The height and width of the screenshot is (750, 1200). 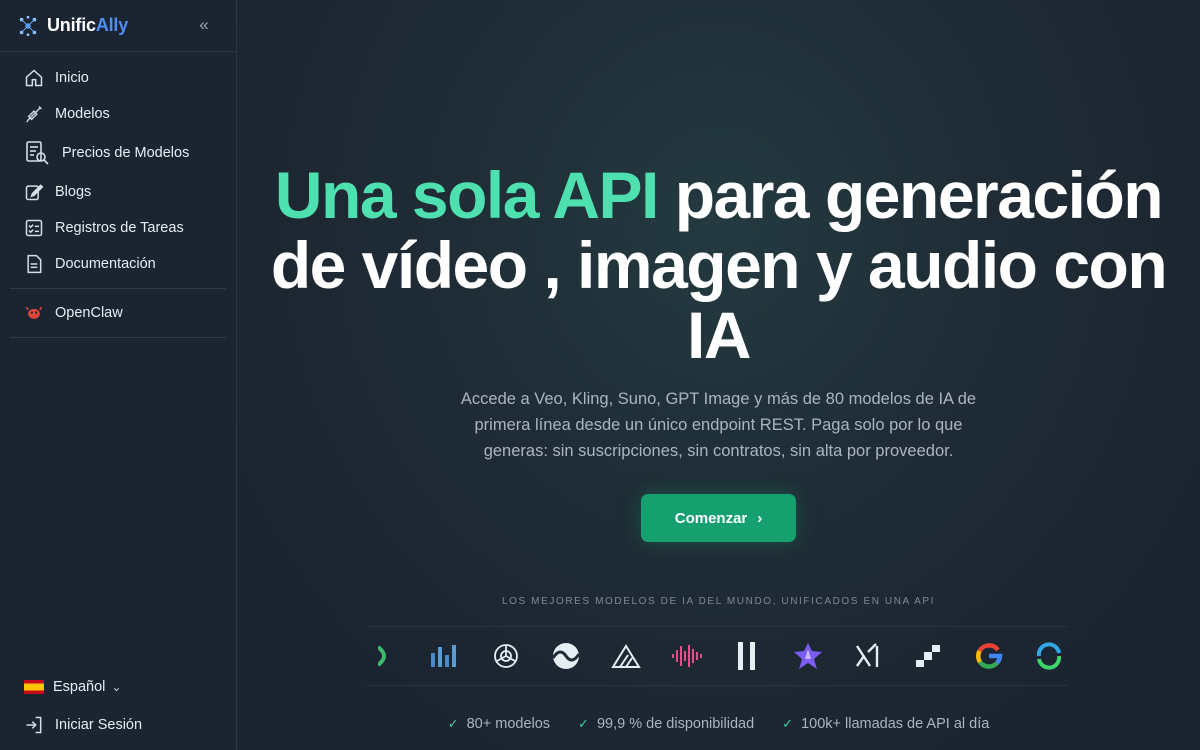 What do you see at coordinates (34, 114) in the screenshot?
I see `syringe-icon` at bounding box center [34, 114].